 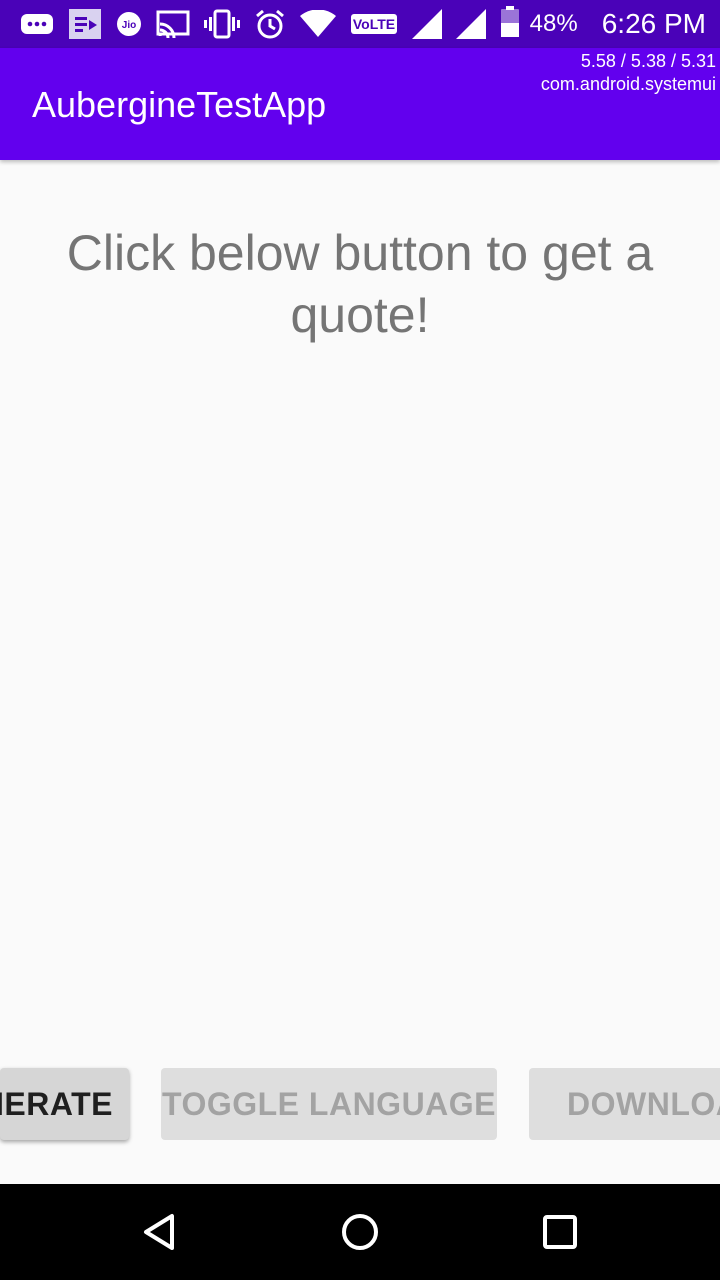 What do you see at coordinates (85, 24) in the screenshot?
I see `cast-media-icon` at bounding box center [85, 24].